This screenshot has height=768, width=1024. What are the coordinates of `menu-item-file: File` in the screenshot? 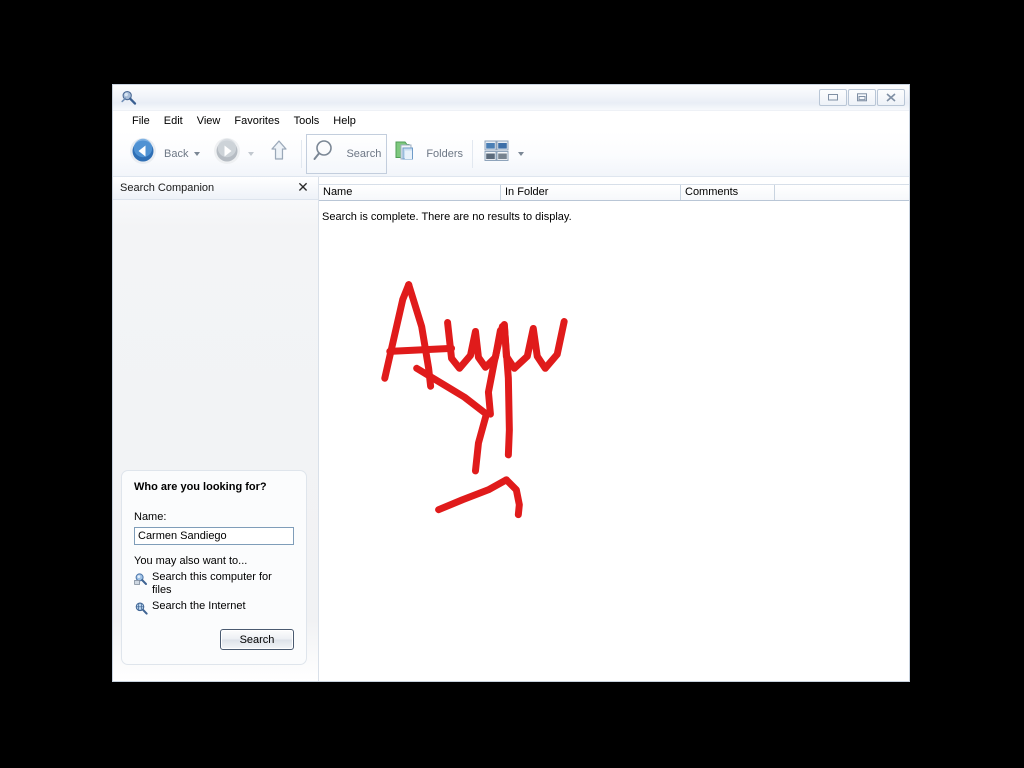 It's located at (141, 121).